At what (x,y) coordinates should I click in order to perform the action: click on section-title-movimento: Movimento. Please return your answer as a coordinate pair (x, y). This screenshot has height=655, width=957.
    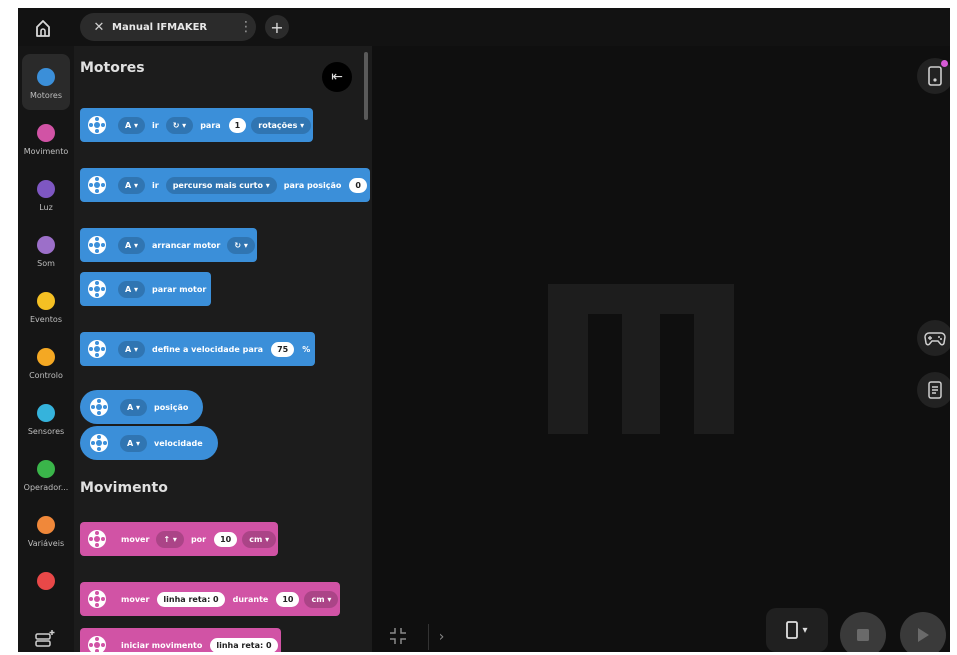
    Looking at the image, I should click on (124, 488).